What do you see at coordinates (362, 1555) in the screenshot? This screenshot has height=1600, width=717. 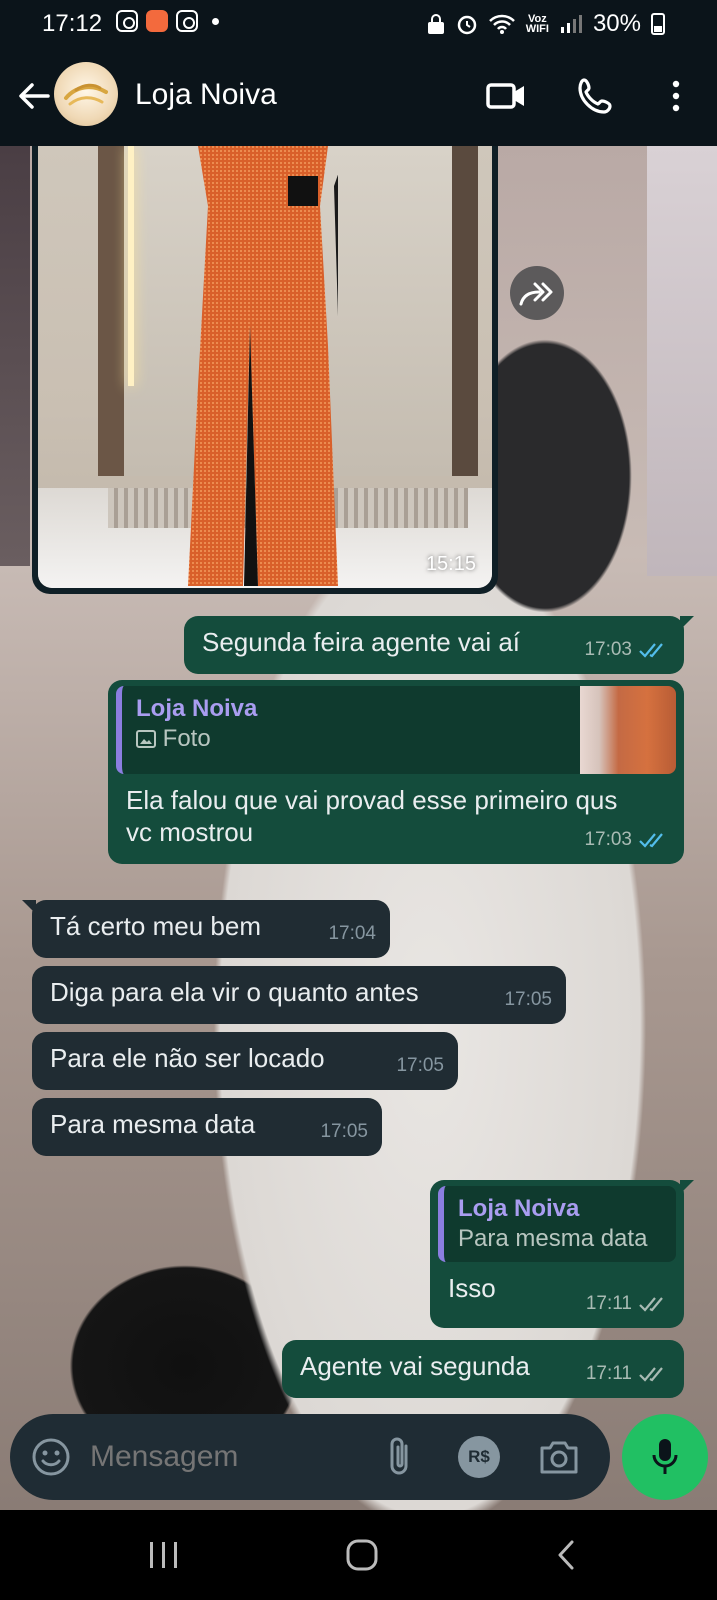 I see `home-icon` at bounding box center [362, 1555].